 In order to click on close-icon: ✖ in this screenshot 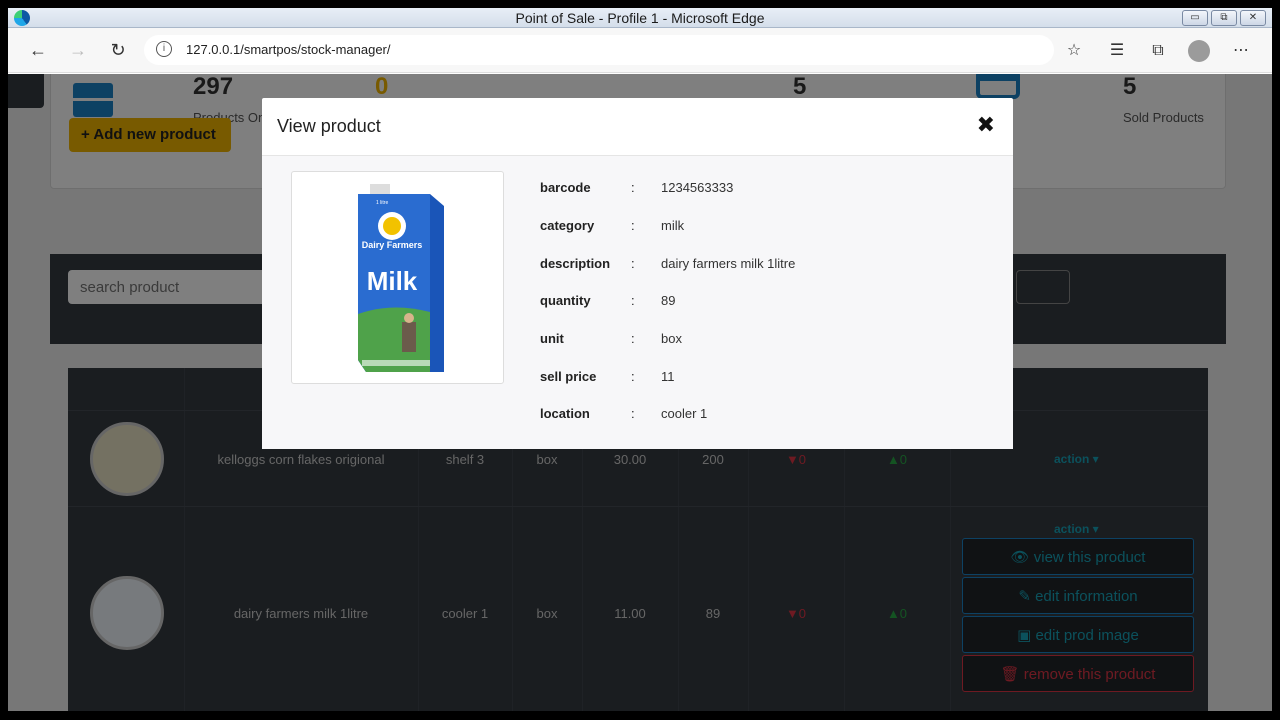, I will do `click(986, 125)`.